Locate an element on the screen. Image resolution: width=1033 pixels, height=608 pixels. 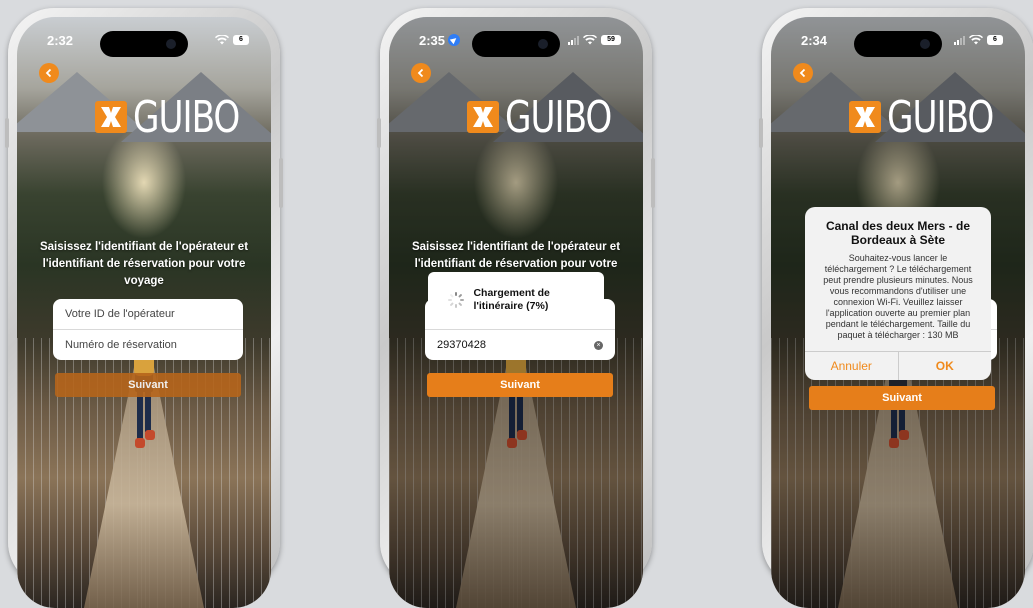
status-icons: 59 is located at coordinates (594, 40).